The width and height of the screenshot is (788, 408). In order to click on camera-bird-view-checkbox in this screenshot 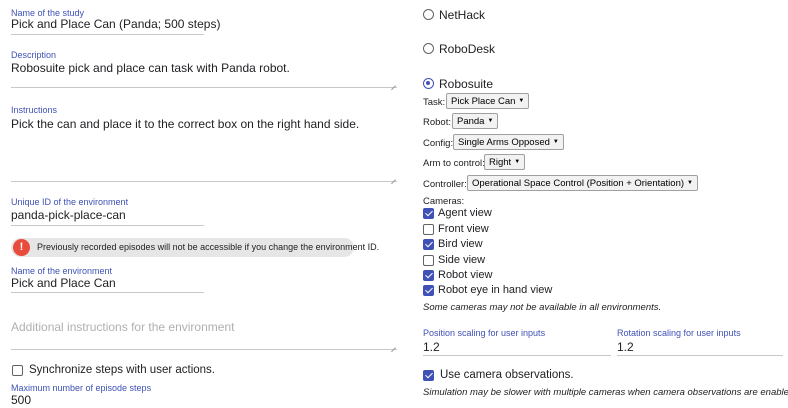, I will do `click(428, 244)`.